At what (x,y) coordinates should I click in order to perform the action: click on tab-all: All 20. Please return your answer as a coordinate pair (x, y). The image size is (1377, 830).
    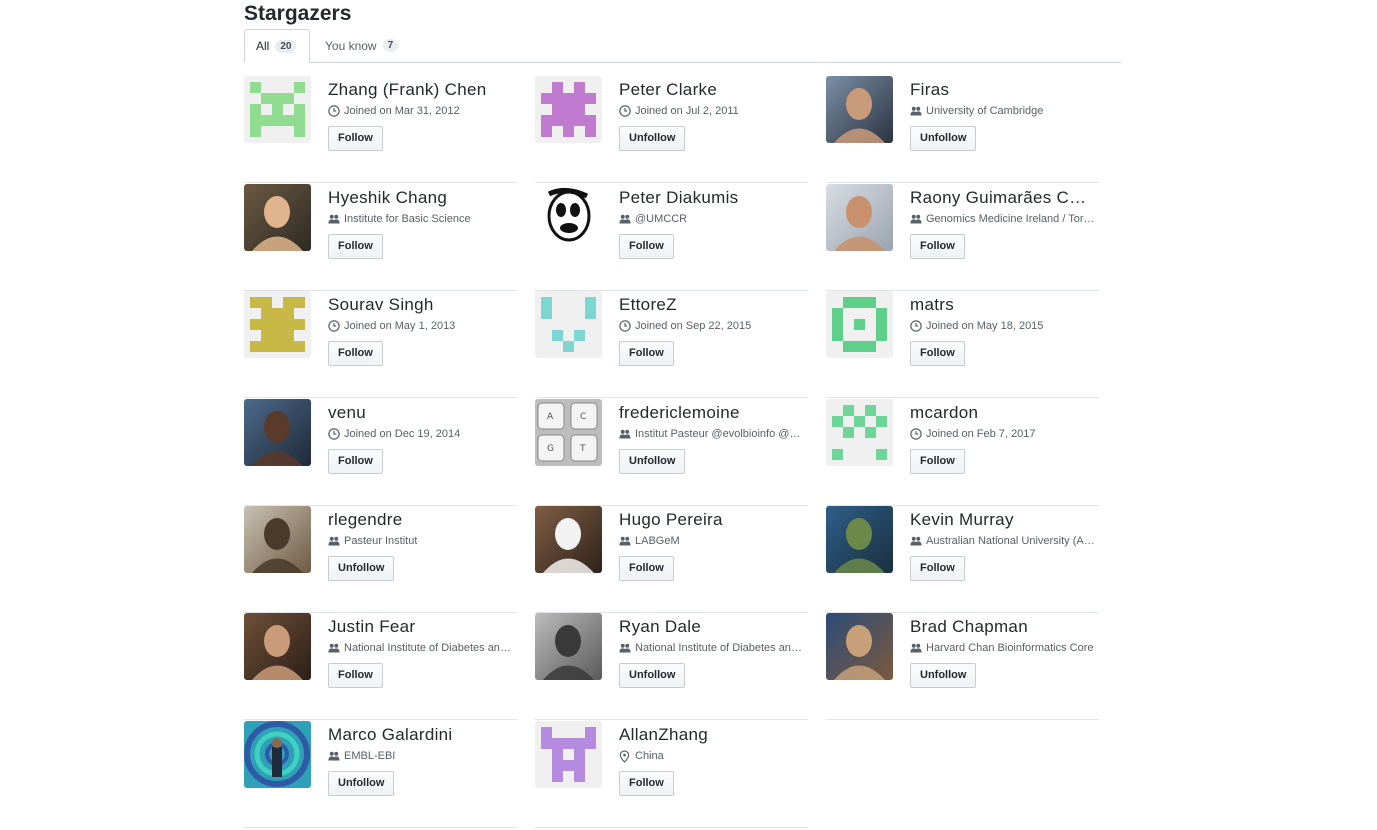
    Looking at the image, I should click on (277, 46).